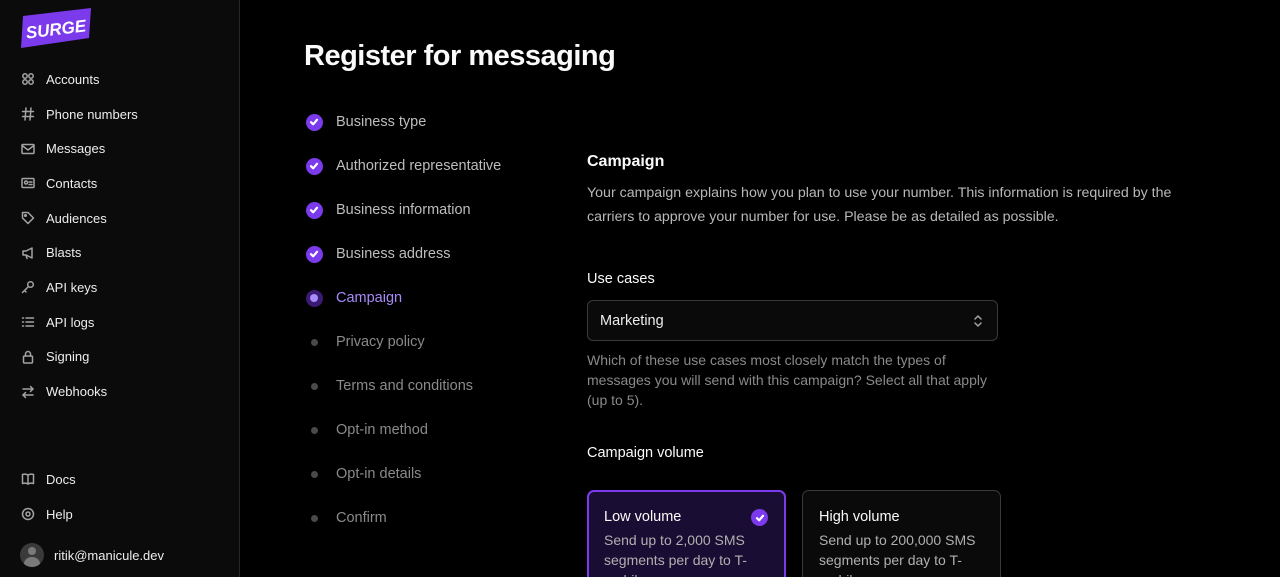 This screenshot has width=1280, height=577. What do you see at coordinates (419, 166) in the screenshot?
I see `step-label: Authorized representative` at bounding box center [419, 166].